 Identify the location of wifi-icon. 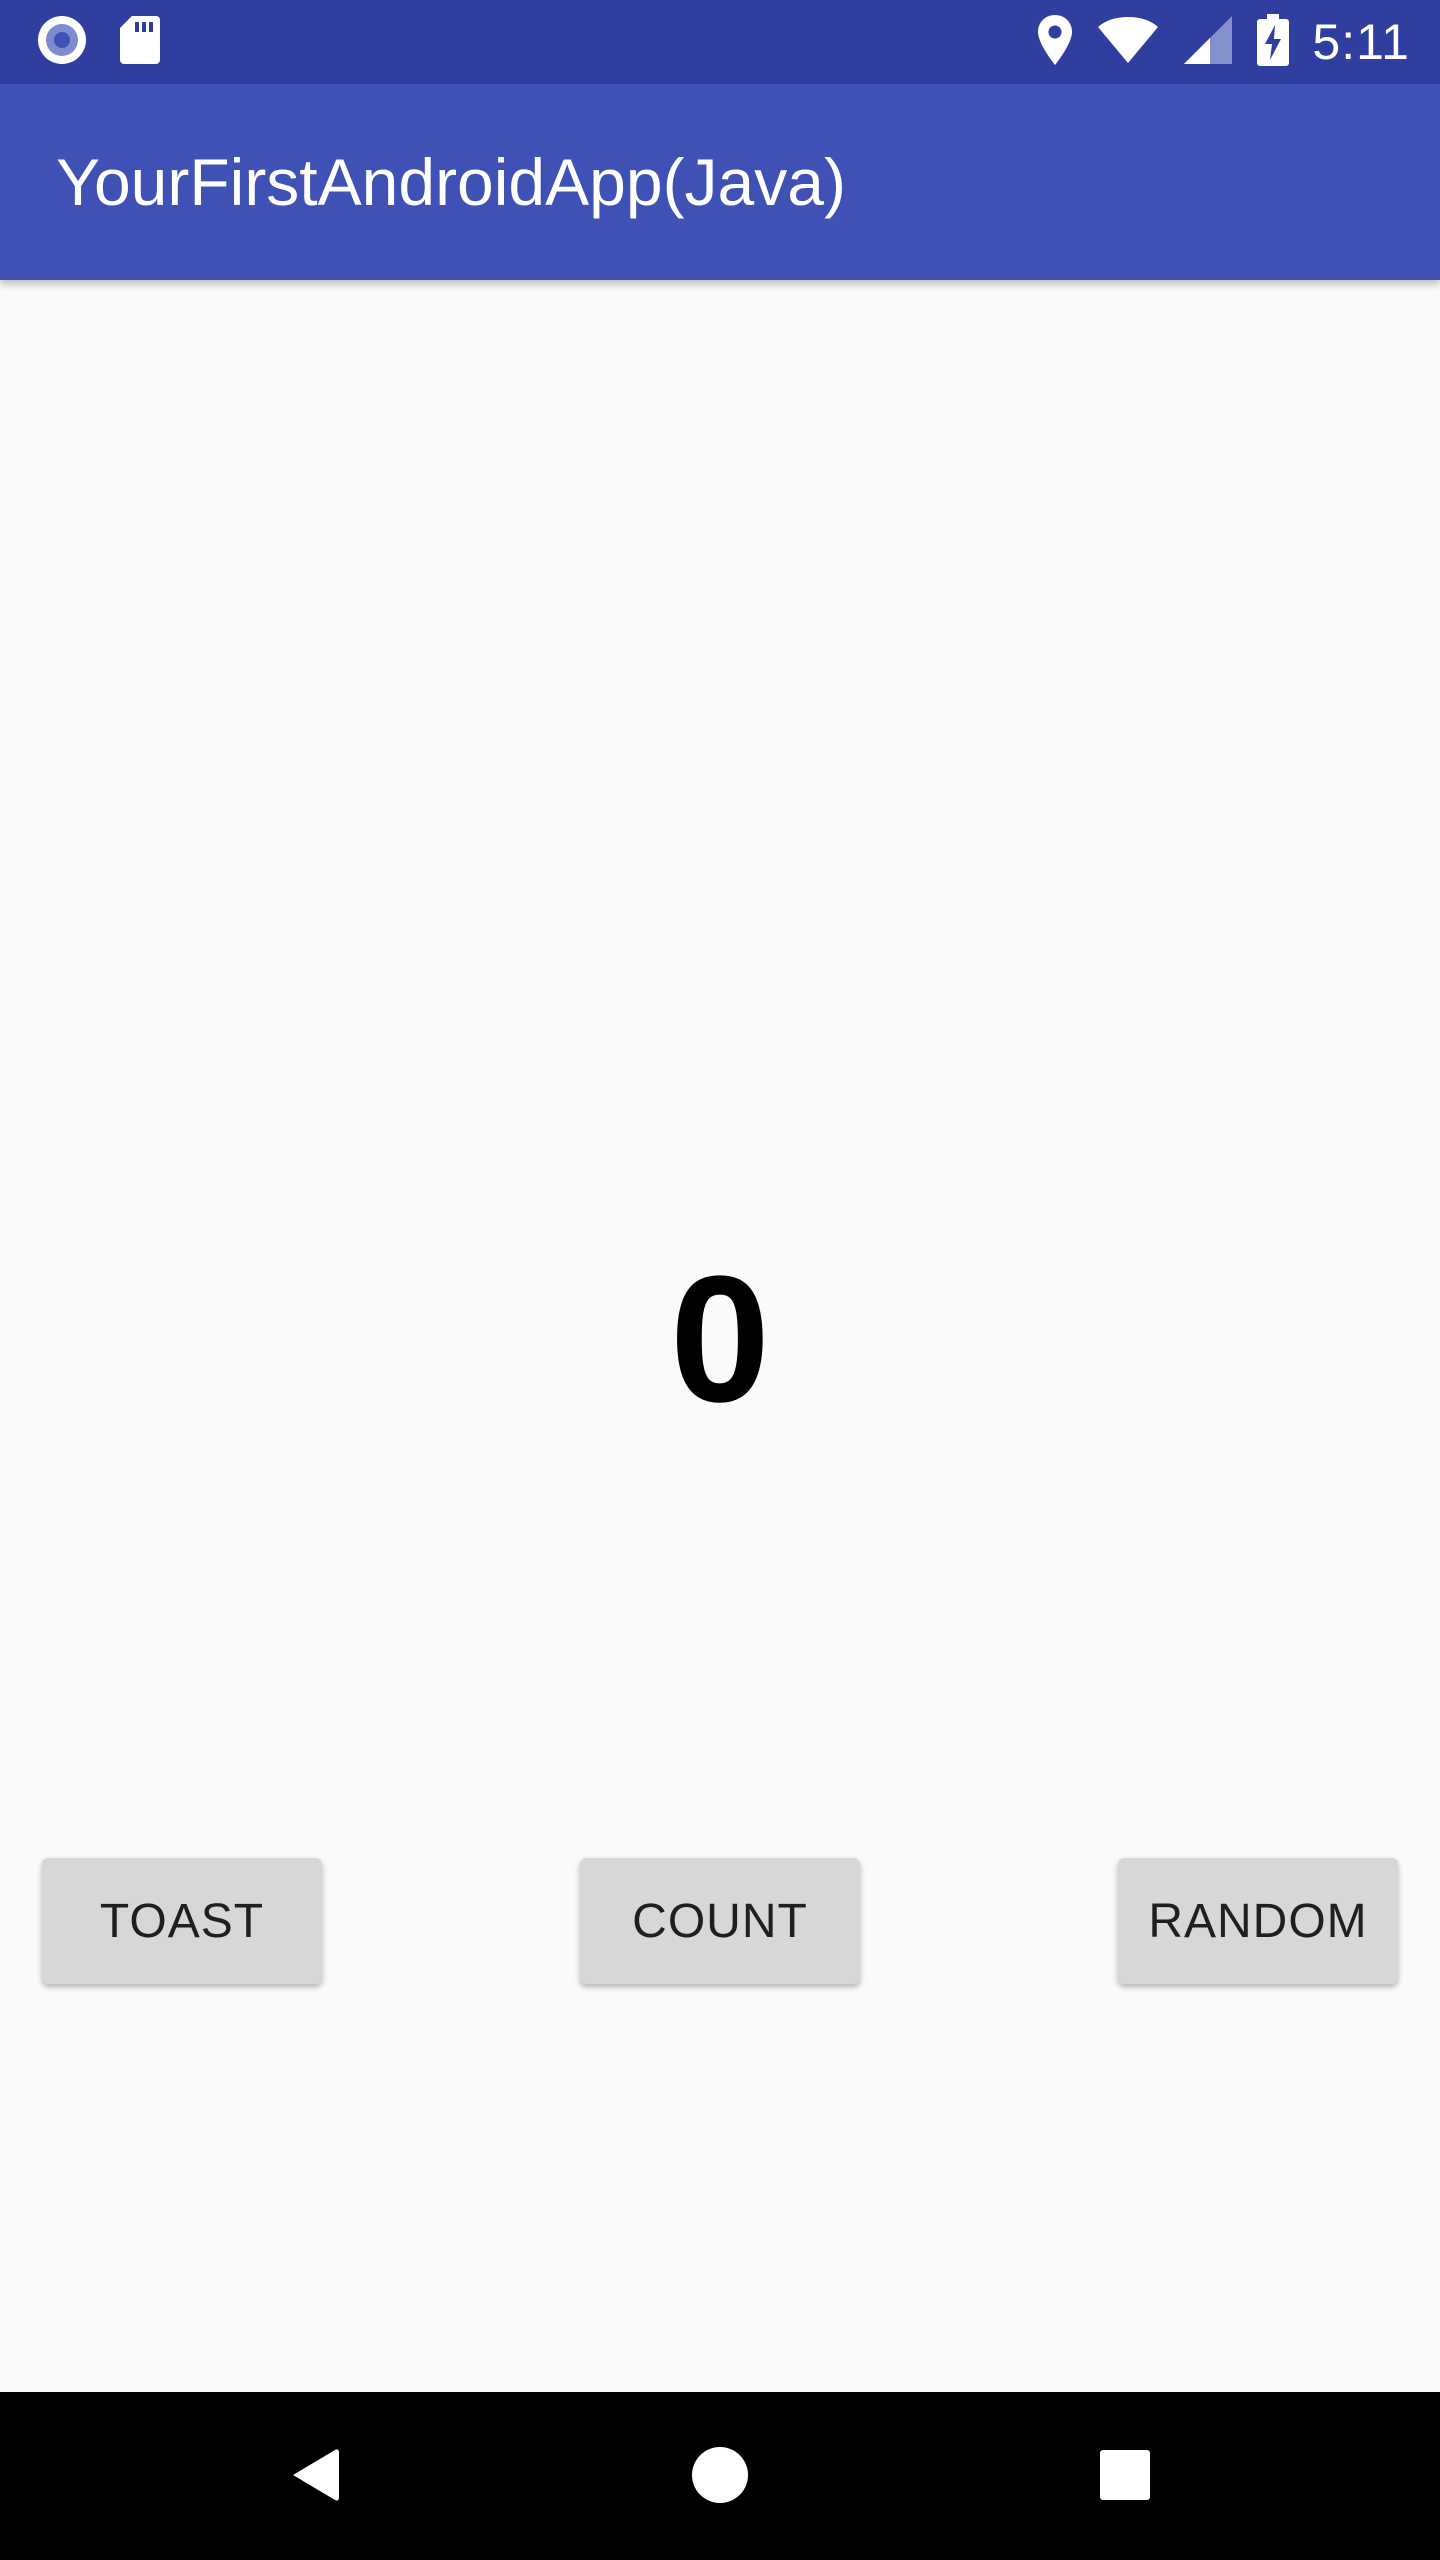
(1128, 42).